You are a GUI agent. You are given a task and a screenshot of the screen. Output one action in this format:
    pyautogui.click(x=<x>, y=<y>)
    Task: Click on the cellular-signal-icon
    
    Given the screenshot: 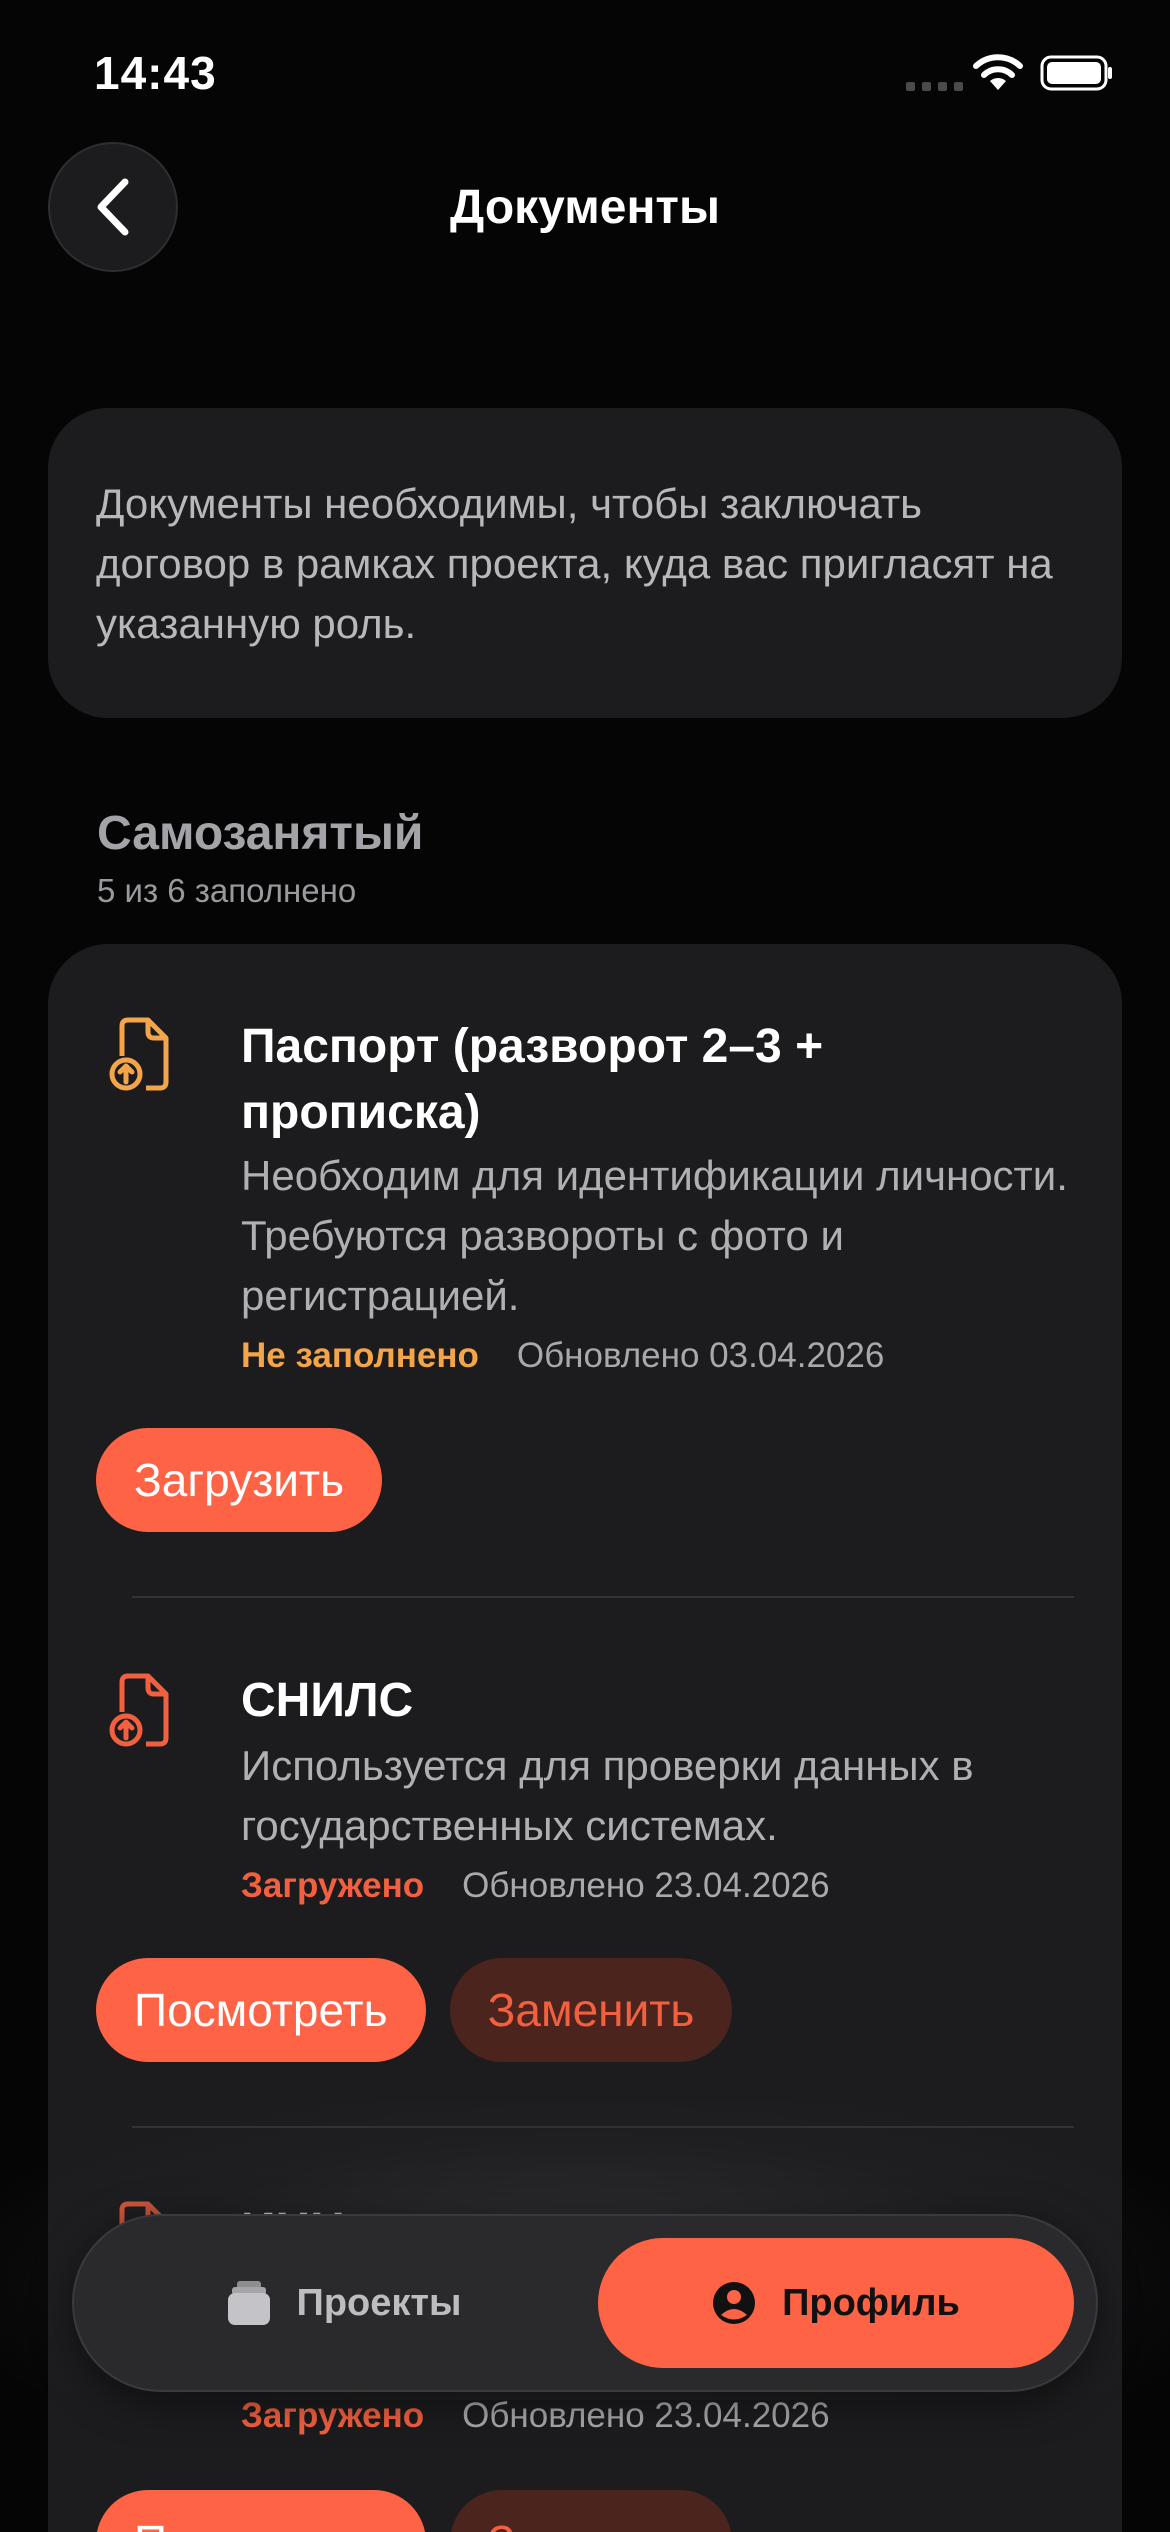 What is the action you would take?
    pyautogui.click(x=934, y=86)
    